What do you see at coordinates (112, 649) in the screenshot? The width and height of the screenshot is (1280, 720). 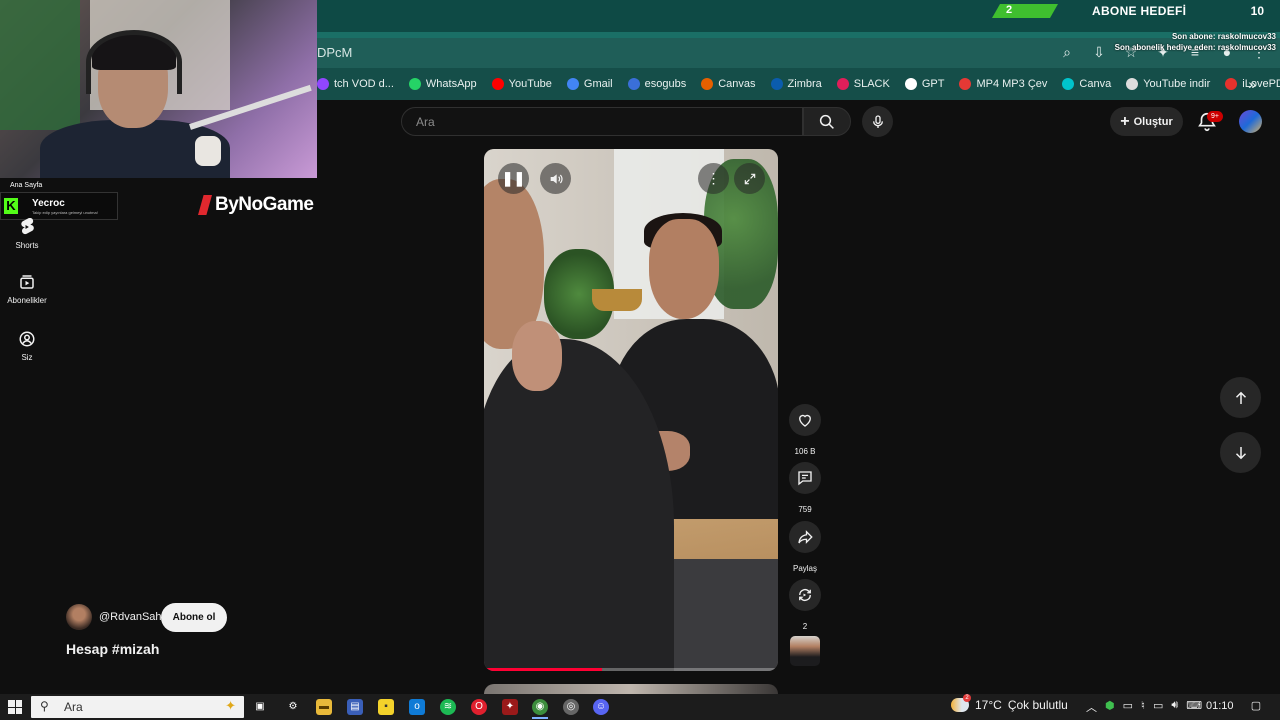 I see `video-title: Hesap #mizah` at bounding box center [112, 649].